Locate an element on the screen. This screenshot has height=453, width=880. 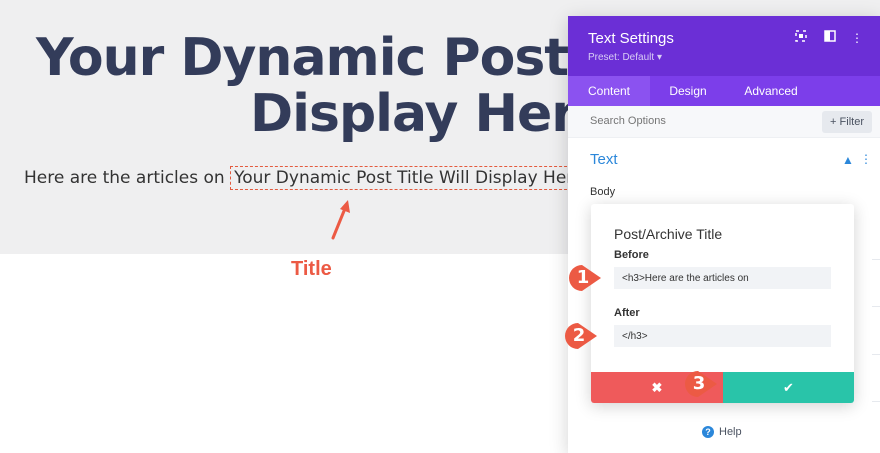
step-number: 1 is located at coordinates (583, 277).